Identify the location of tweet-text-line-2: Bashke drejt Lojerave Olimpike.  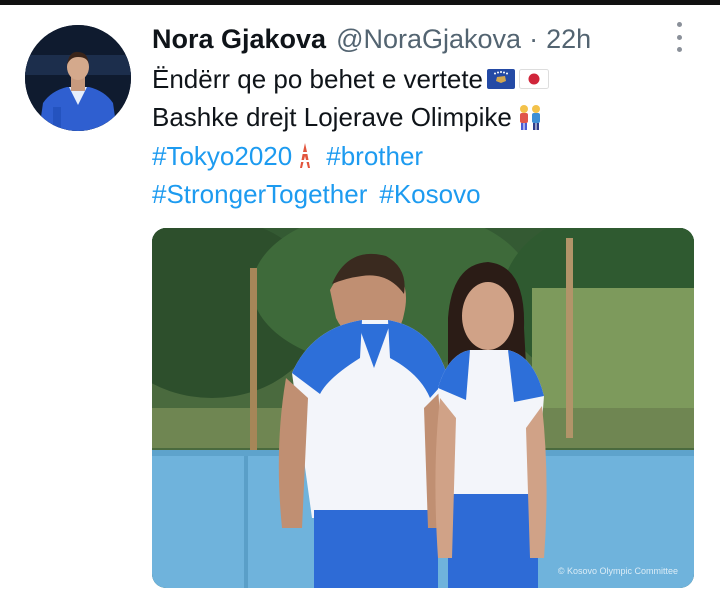
(348, 117).